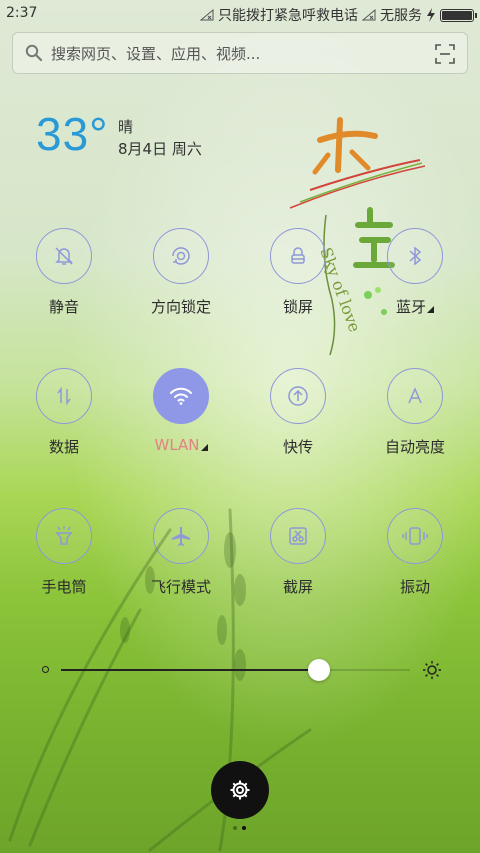 The width and height of the screenshot is (480, 853). Describe the element at coordinates (297, 307) in the screenshot. I see `toggle-lock-screen-label: 锁屏` at that location.